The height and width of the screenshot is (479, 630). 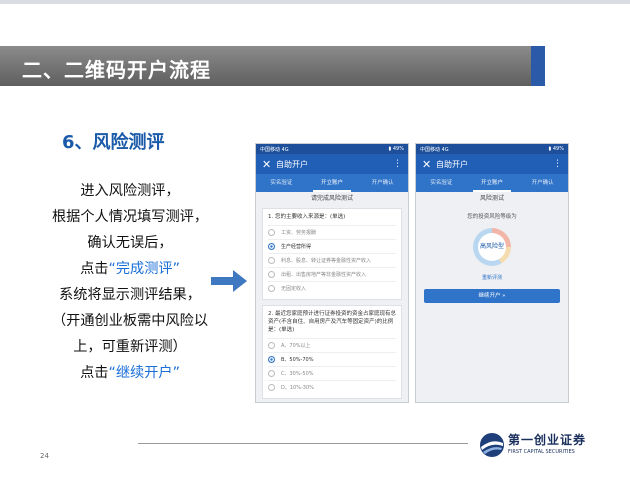 I want to click on instruction-line: 系统将显示测评结果，, so click(x=130, y=295).